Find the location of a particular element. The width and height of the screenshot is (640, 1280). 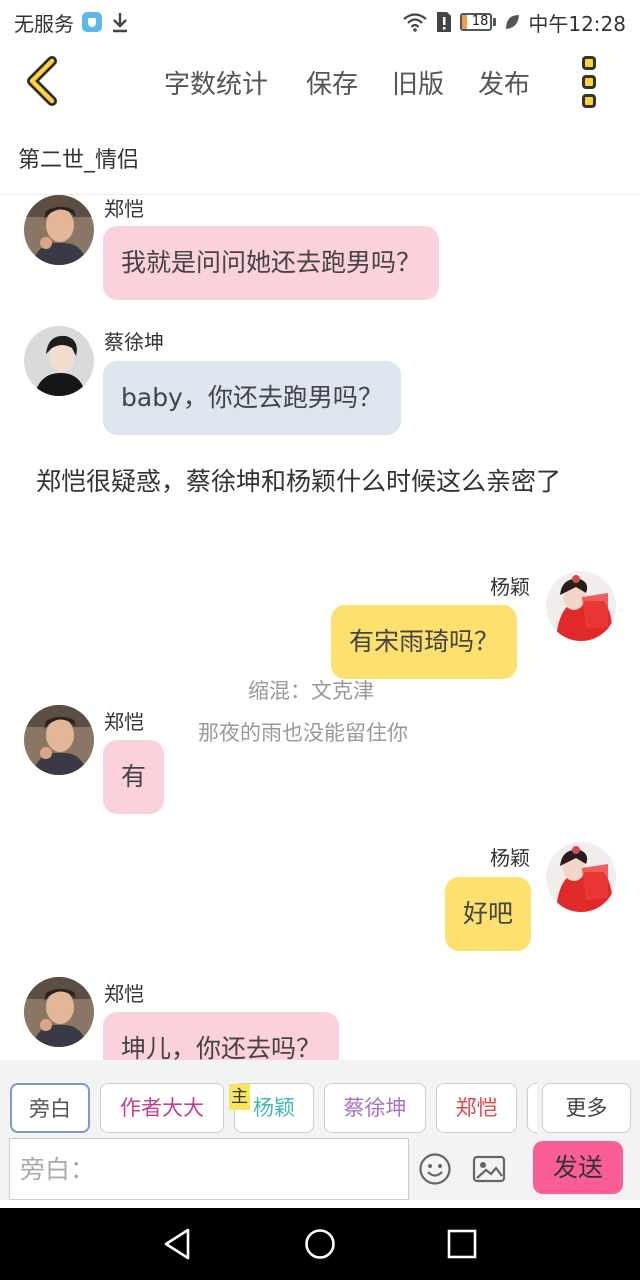

narration-text: 郑恺很疑惑，蔡徐坤和杨颖什么时候这么亲密了 is located at coordinates (326, 482).